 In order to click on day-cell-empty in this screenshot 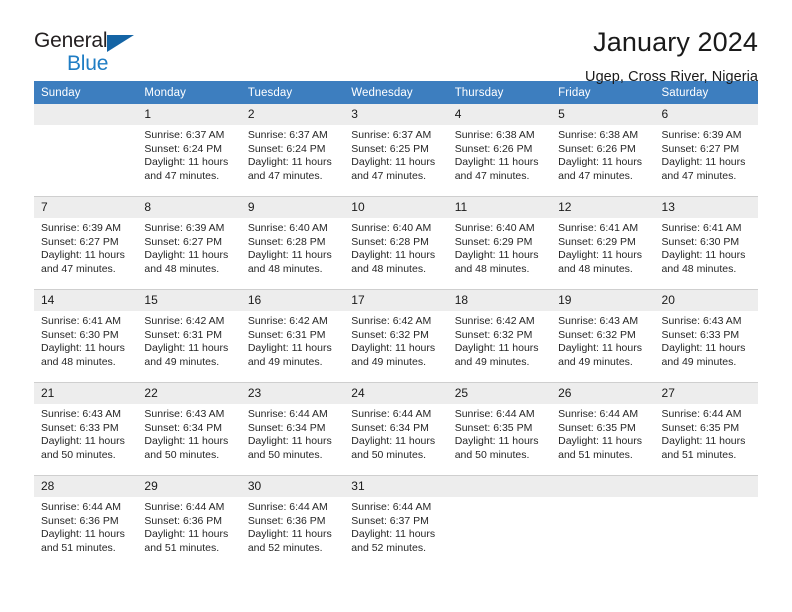, I will do `click(706, 522)`.